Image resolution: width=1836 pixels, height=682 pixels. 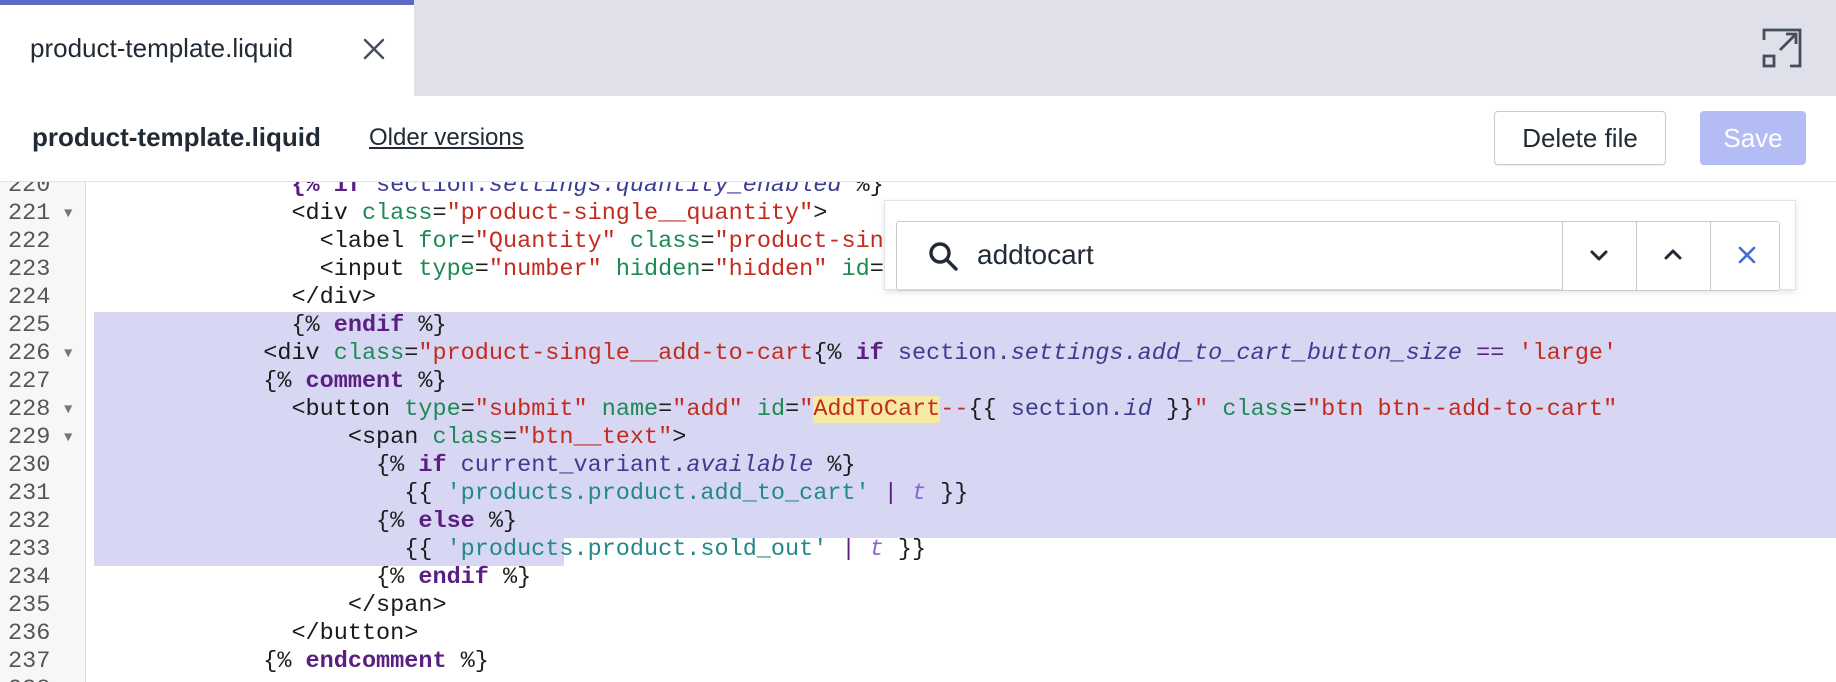 What do you see at coordinates (334, 297) in the screenshot?
I see `code-token: </div>` at bounding box center [334, 297].